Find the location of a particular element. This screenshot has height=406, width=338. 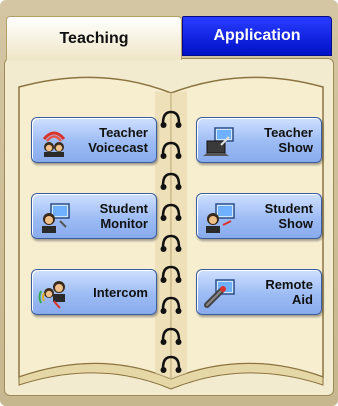

remote-aid-button: Remote Aid is located at coordinates (259, 292).